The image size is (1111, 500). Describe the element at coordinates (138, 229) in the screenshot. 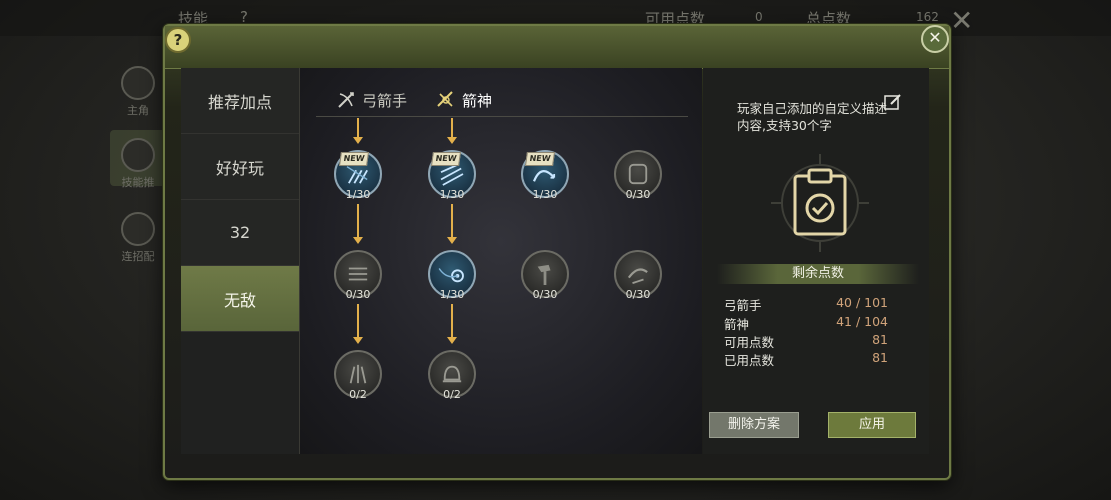

I see `swirl-icon` at that location.